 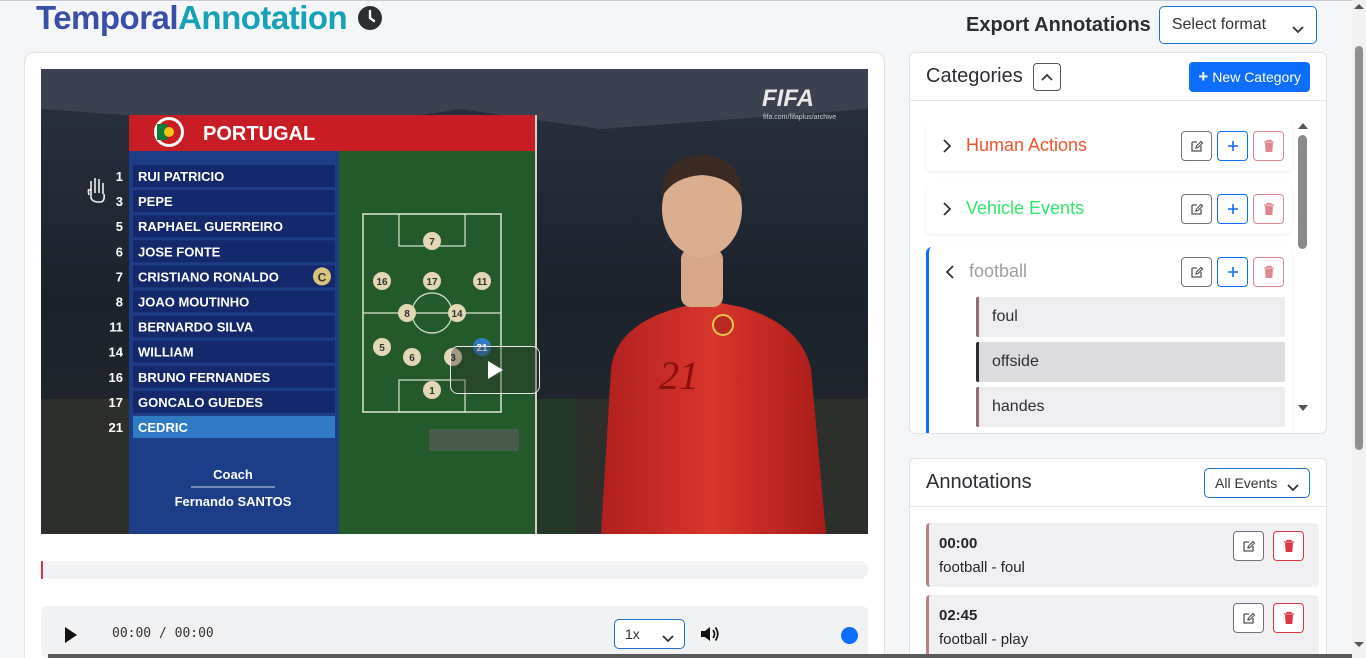 I want to click on category-item-vehicle-events: Vehicle Events, so click(x=1109, y=209).